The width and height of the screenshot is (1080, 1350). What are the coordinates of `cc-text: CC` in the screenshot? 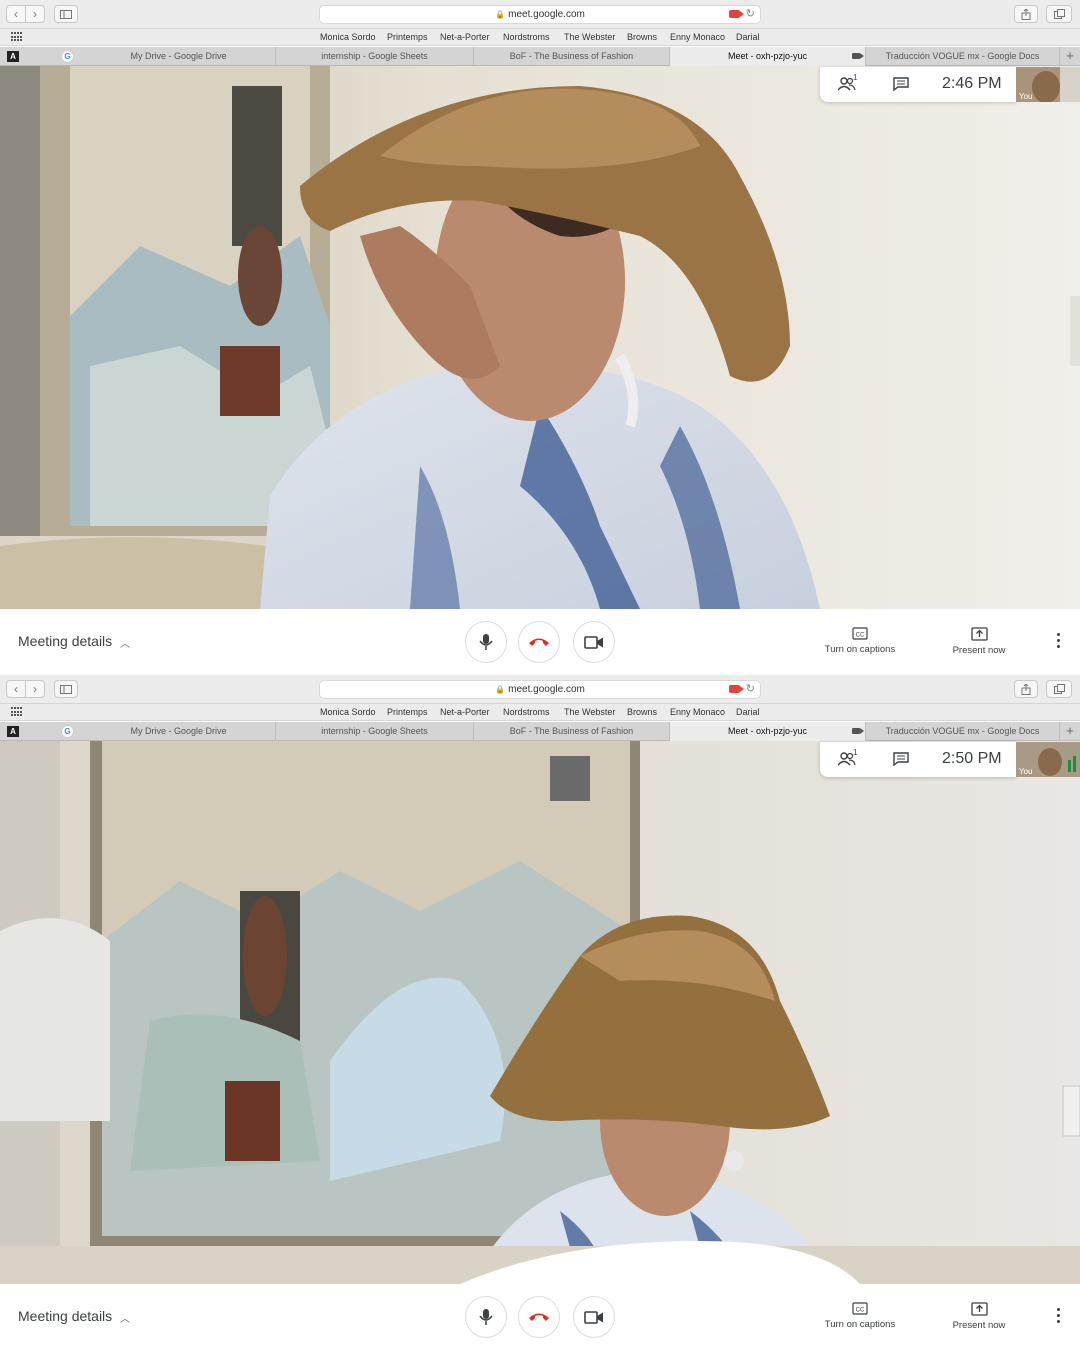 It's located at (860, 636).